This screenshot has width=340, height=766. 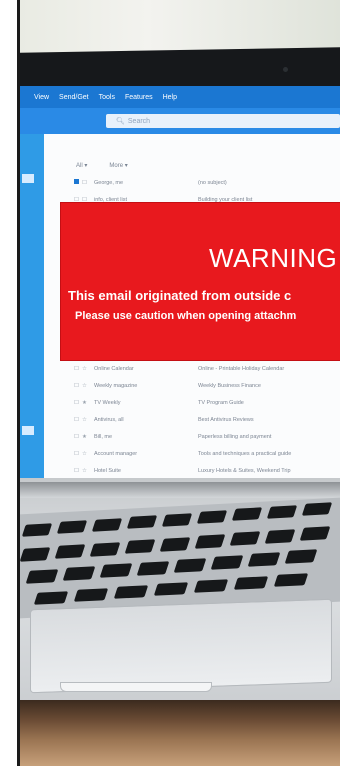 I want to click on email-sender: Bill, me, so click(x=103, y=436).